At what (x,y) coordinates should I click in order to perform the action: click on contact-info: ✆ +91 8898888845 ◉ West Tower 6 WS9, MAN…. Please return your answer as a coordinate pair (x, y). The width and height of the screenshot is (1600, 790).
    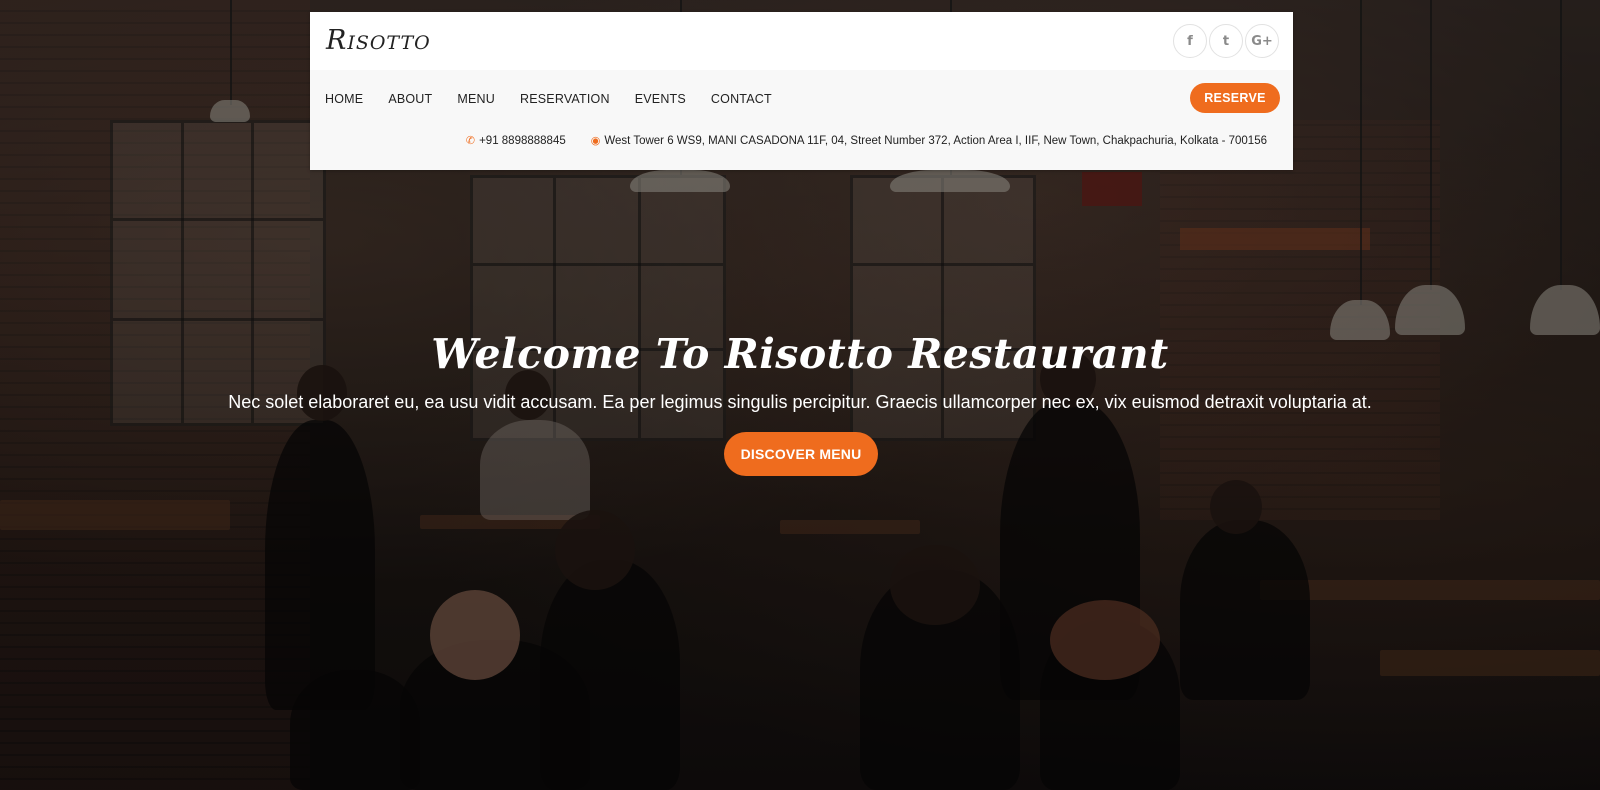
    Looking at the image, I should click on (866, 141).